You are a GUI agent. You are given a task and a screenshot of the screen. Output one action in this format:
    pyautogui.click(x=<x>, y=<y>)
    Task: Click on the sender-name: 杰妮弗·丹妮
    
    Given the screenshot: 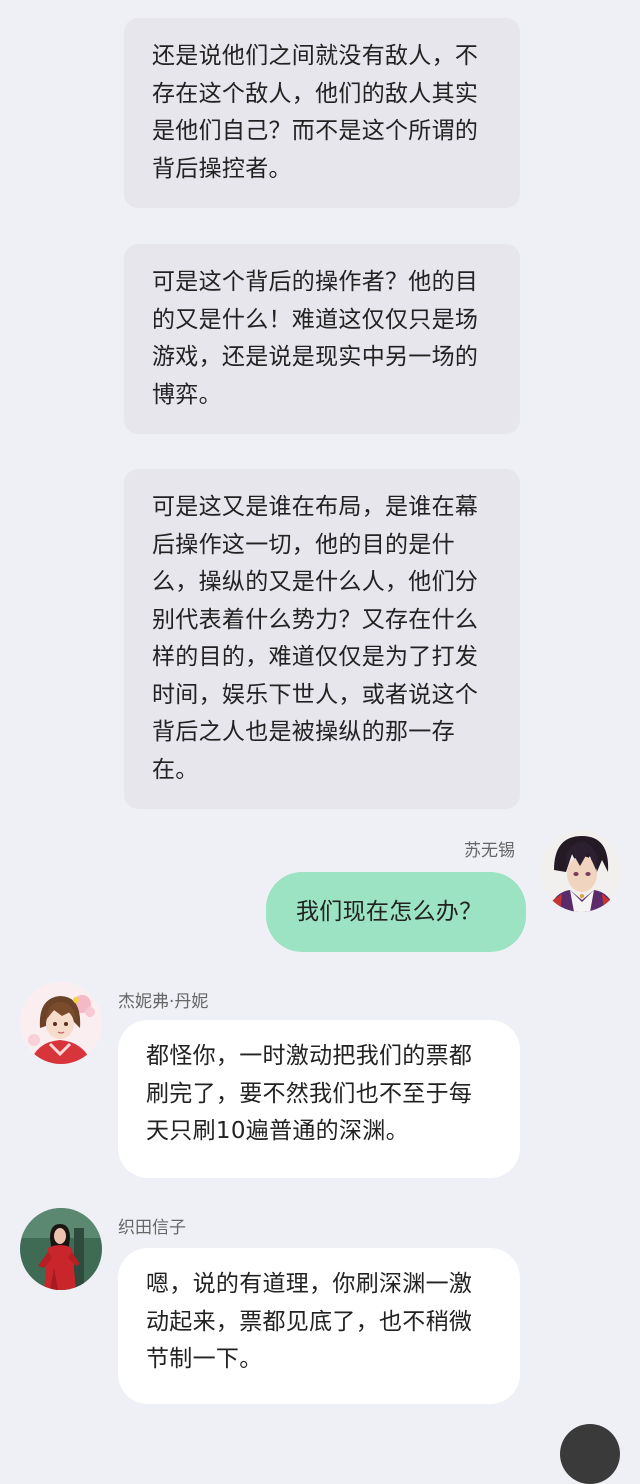 What is the action you would take?
    pyautogui.click(x=163, y=1002)
    